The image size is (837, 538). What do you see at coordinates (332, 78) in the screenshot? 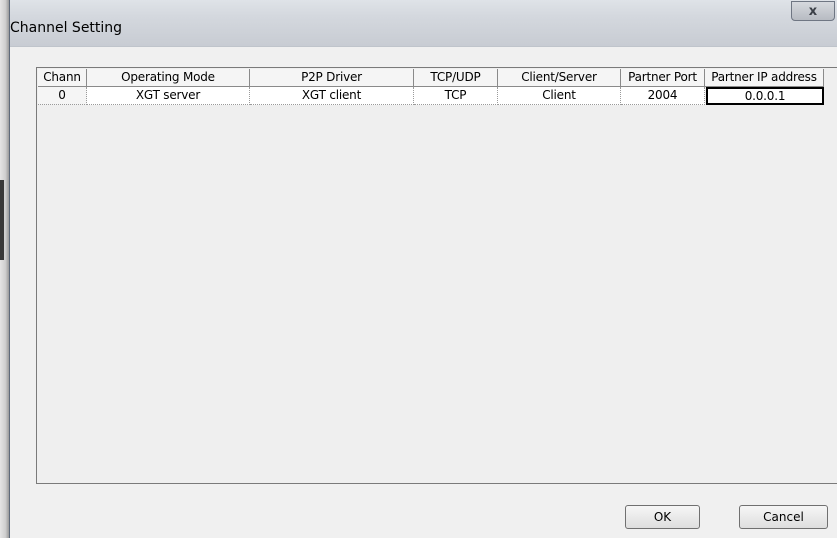
I see `column-header-p2p-driver: P2P Driver` at bounding box center [332, 78].